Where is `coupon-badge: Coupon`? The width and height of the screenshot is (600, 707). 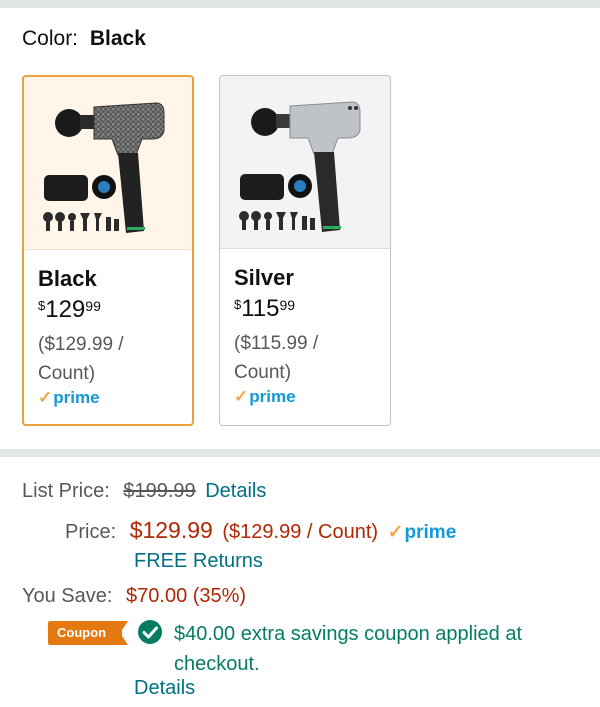 coupon-badge: Coupon is located at coordinates (85, 633).